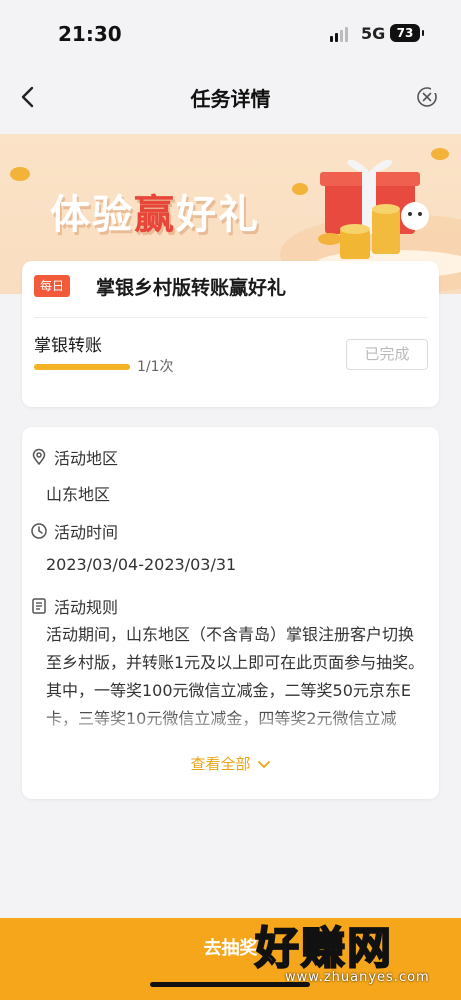  I want to click on page-title: 任务详情, so click(230, 99).